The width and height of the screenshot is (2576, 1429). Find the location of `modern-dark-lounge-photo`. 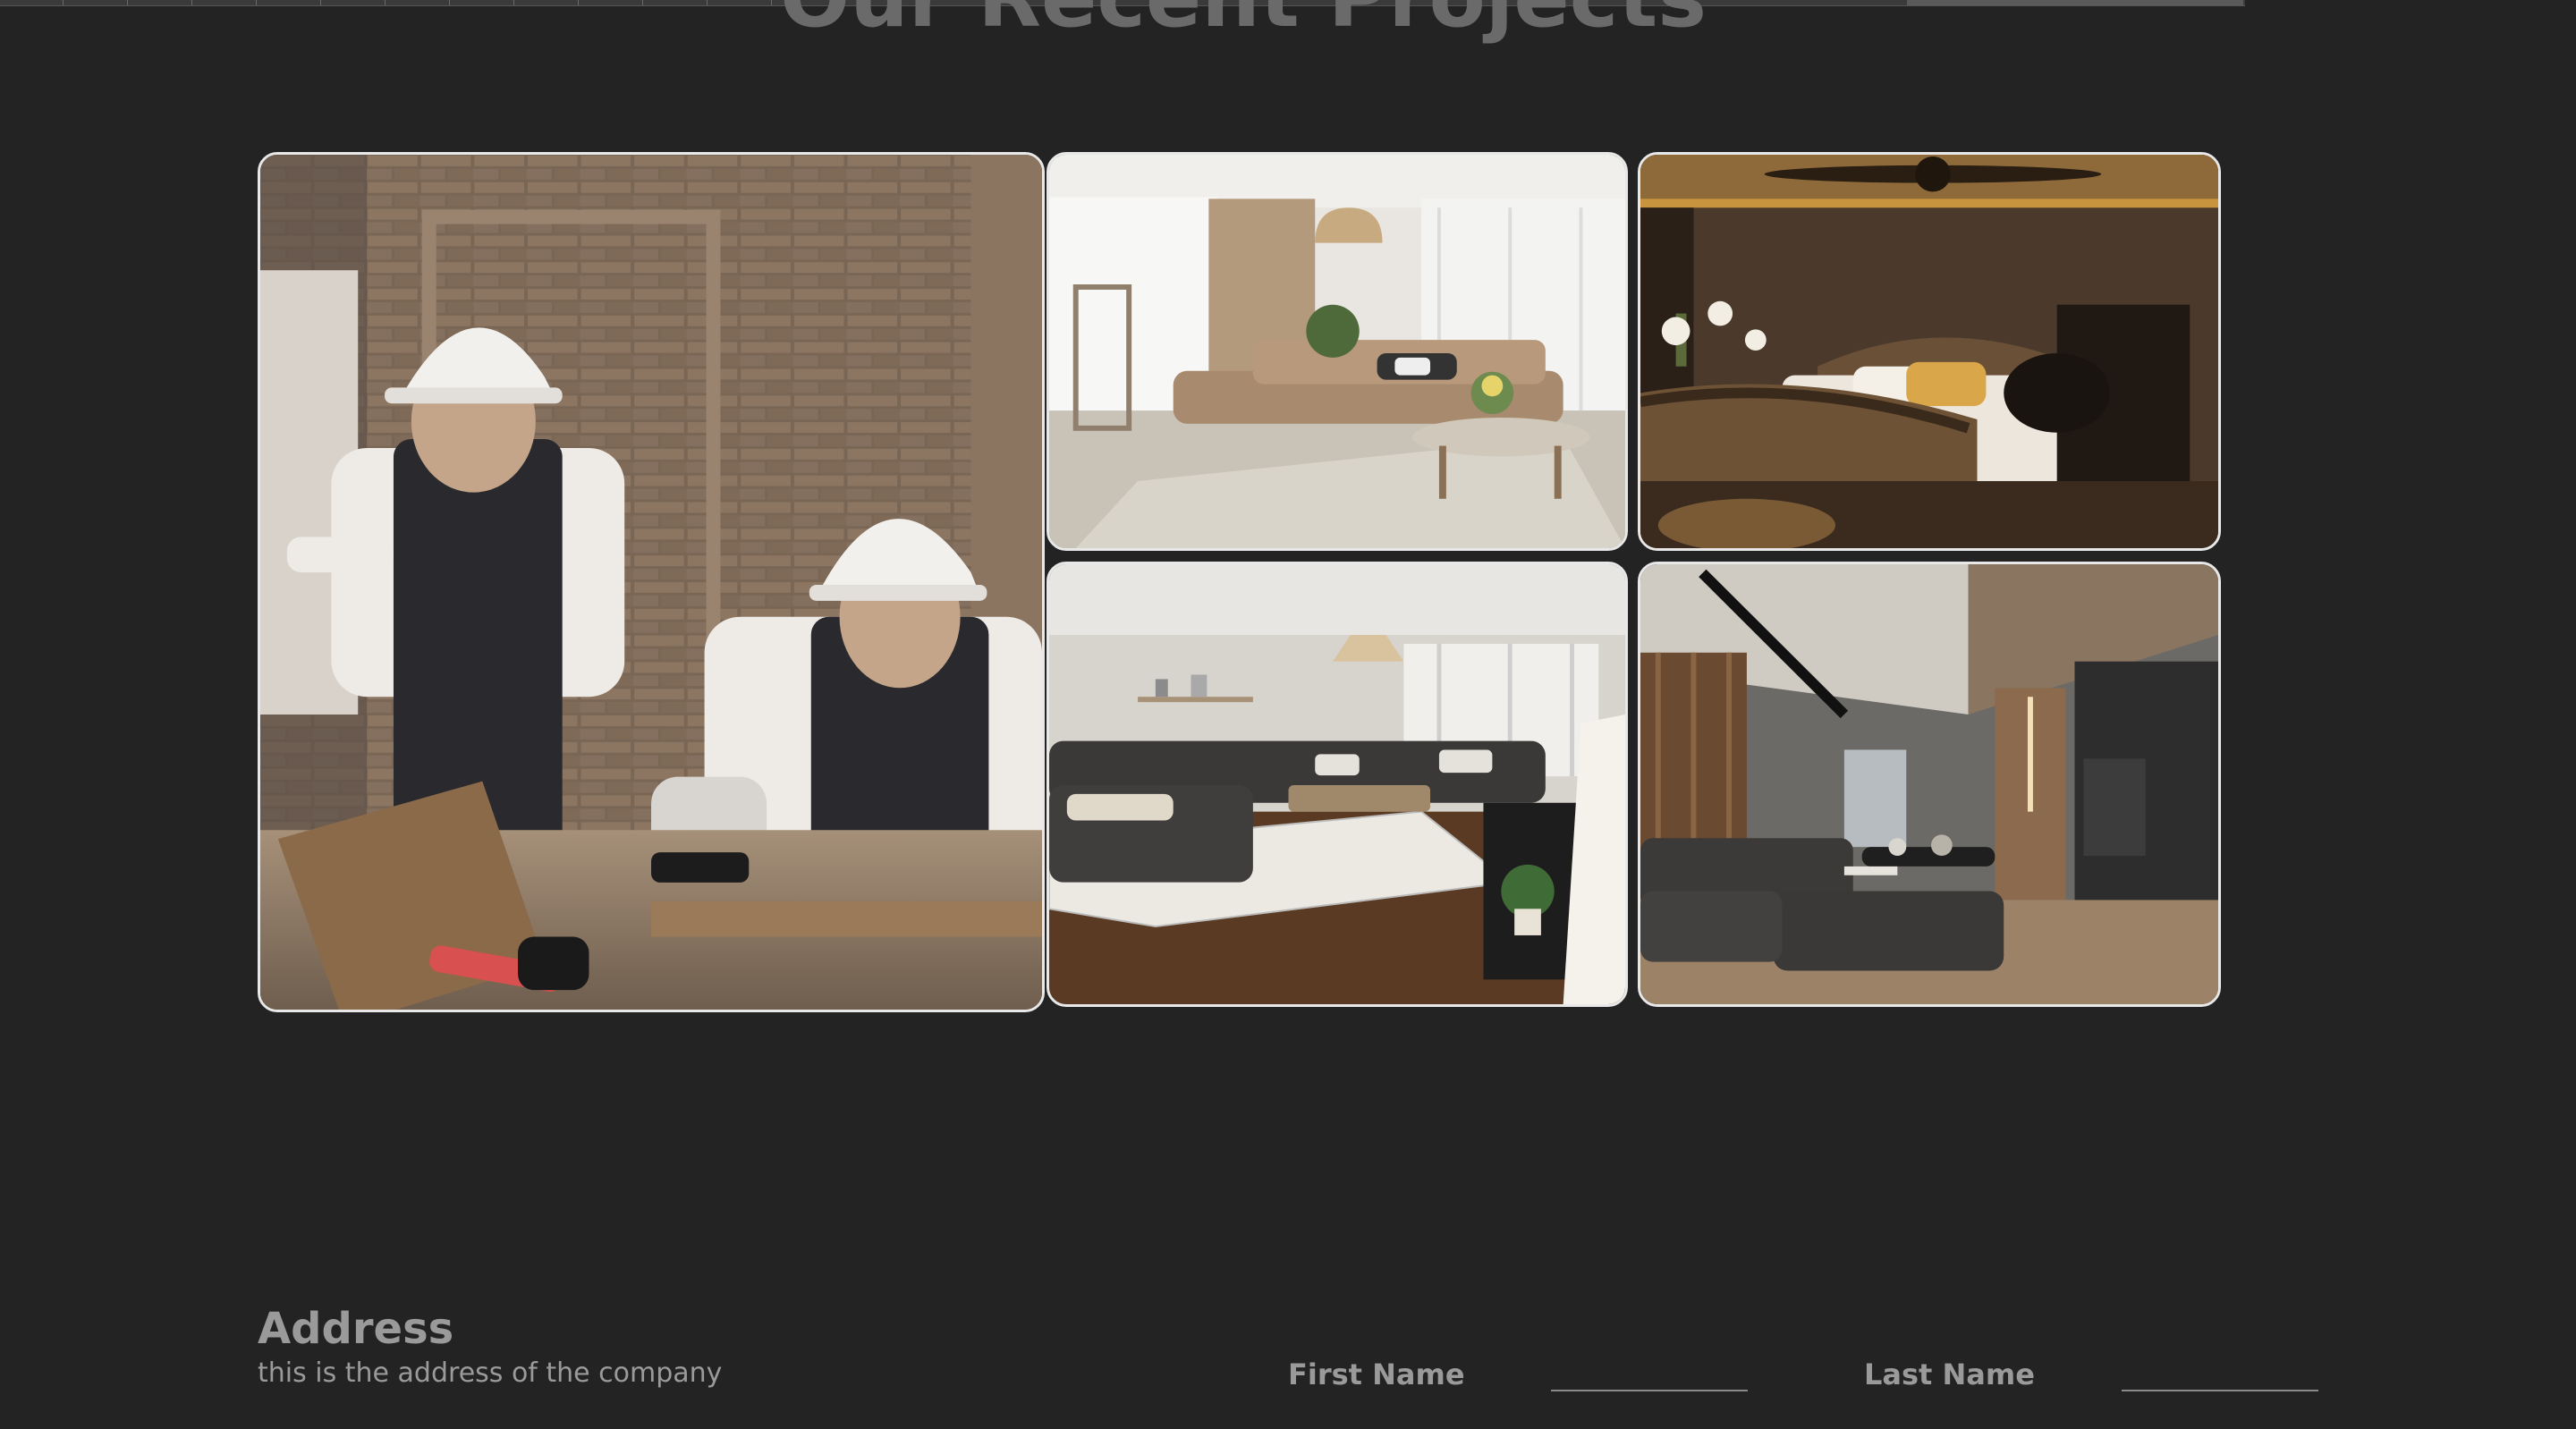

modern-dark-lounge-photo is located at coordinates (1929, 784).